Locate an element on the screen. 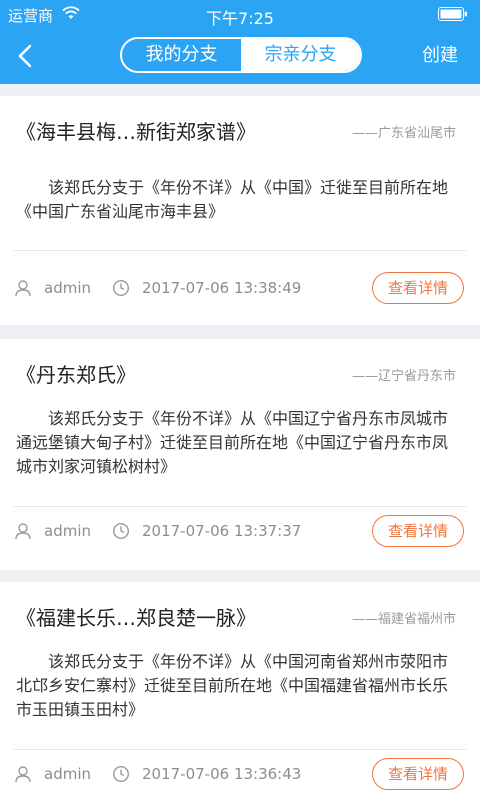  branch-region: ——辽宁省丹东市 is located at coordinates (403, 376).